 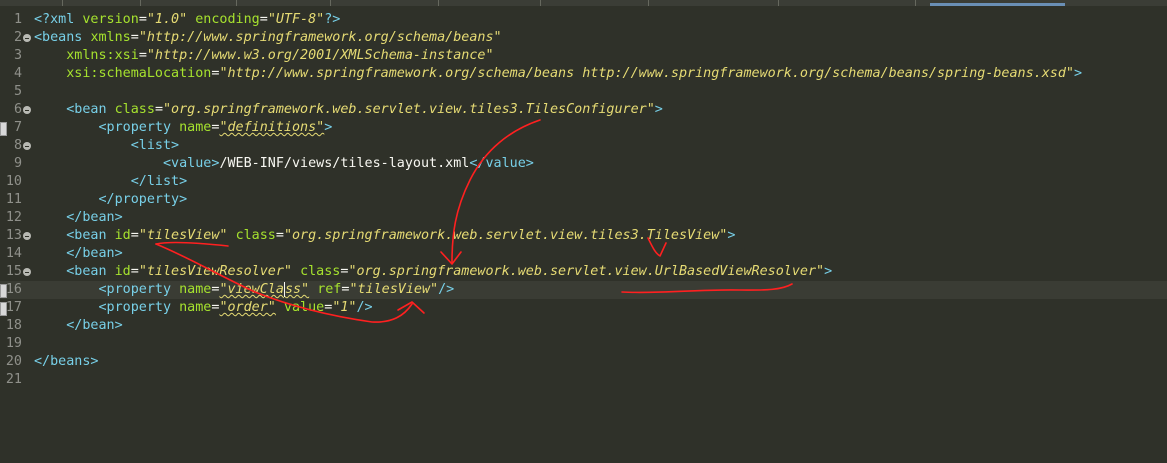 I want to click on line-number: 1, so click(x=17, y=19).